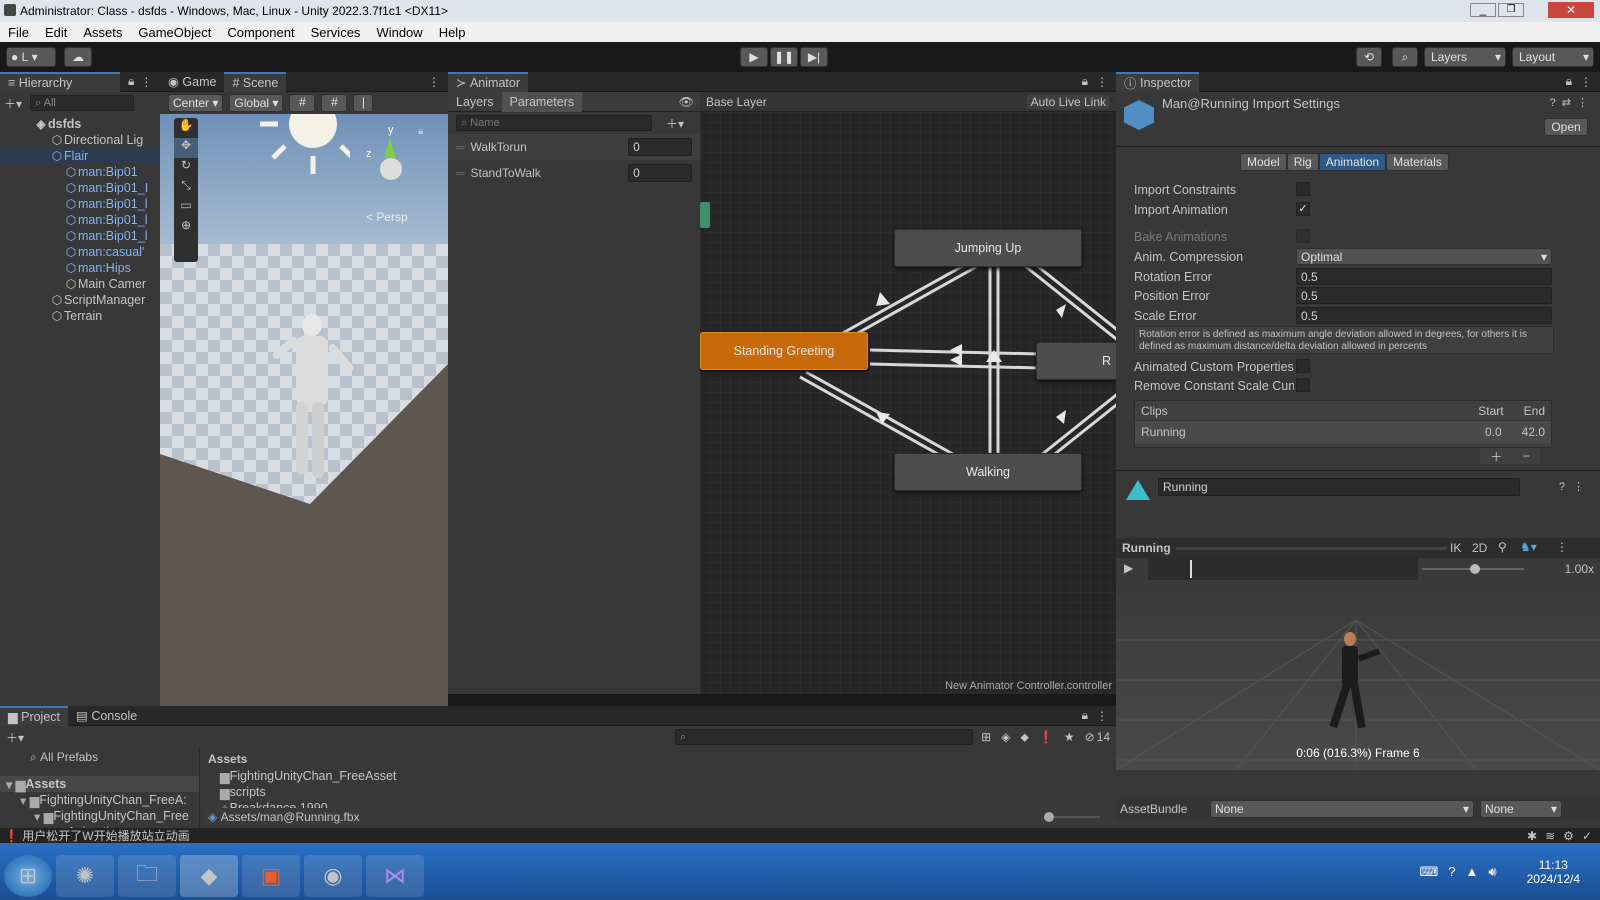 The image size is (1600, 900). Describe the element at coordinates (80, 284) in the screenshot. I see `hierarchy-item: ⬡ Main Camer` at that location.